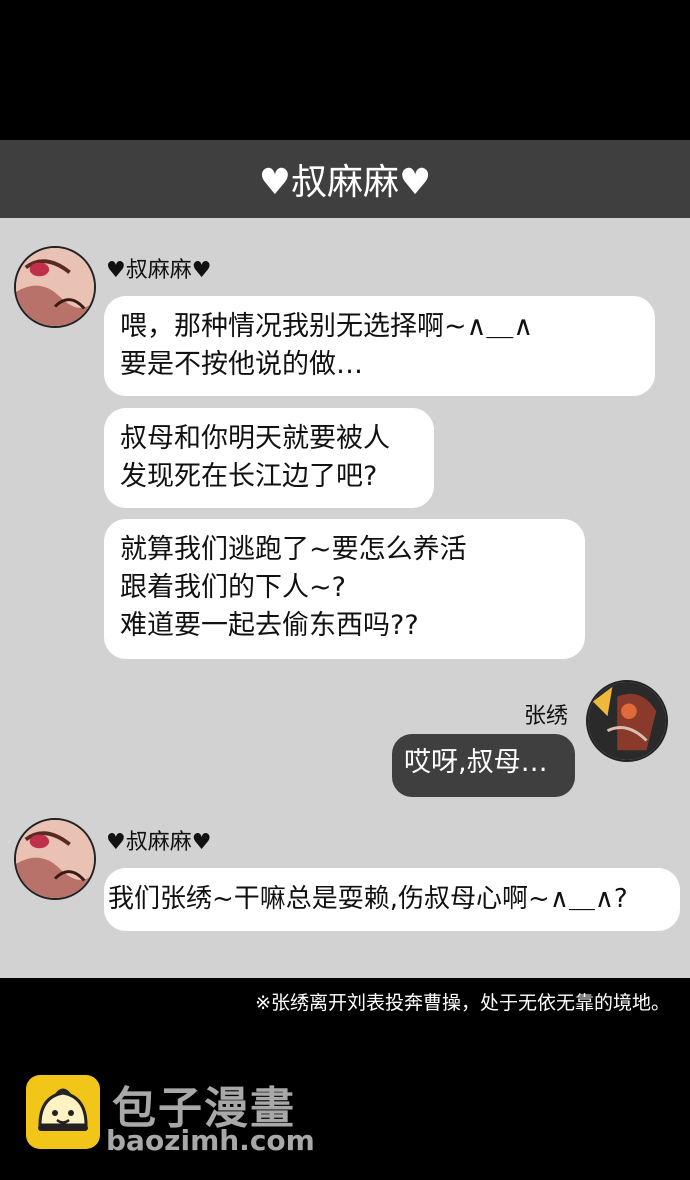 The width and height of the screenshot is (690, 1180). What do you see at coordinates (462, 1003) in the screenshot?
I see `footnote-text: ※张绣离开刘表投奔曹操，处于无依无靠的境地。` at bounding box center [462, 1003].